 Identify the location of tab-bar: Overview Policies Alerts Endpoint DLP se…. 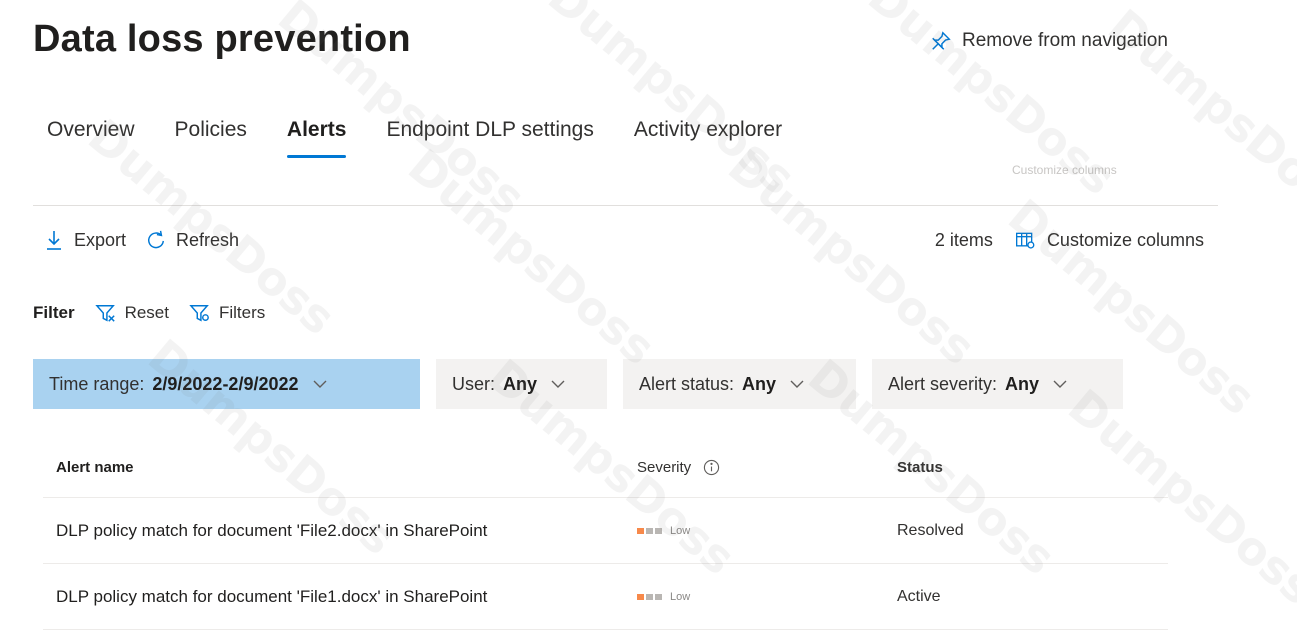
(434, 138).